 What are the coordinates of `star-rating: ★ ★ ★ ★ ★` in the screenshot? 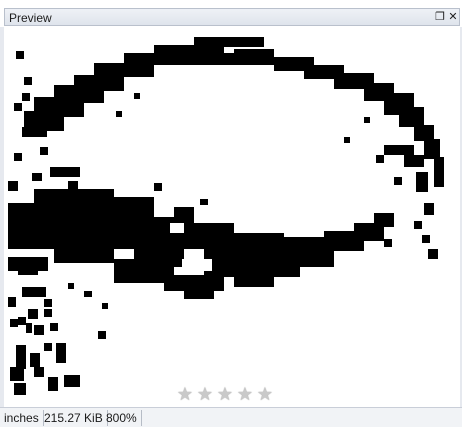 It's located at (225, 396).